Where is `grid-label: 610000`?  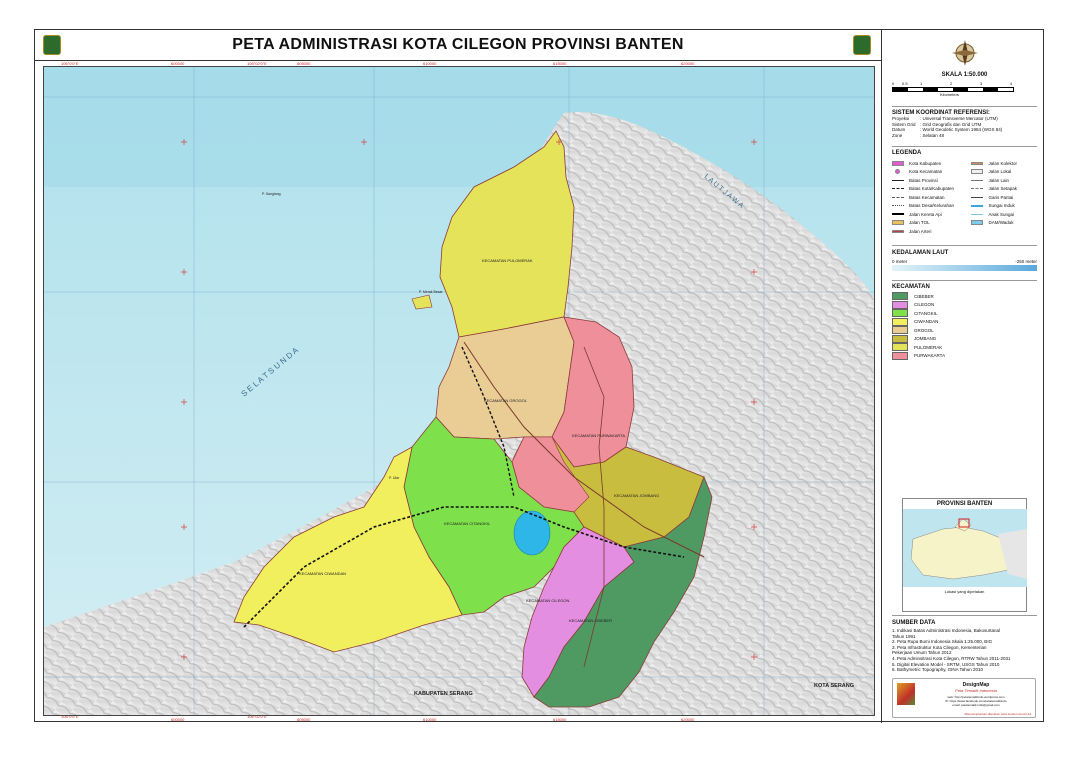 grid-label: 610000 is located at coordinates (430, 719).